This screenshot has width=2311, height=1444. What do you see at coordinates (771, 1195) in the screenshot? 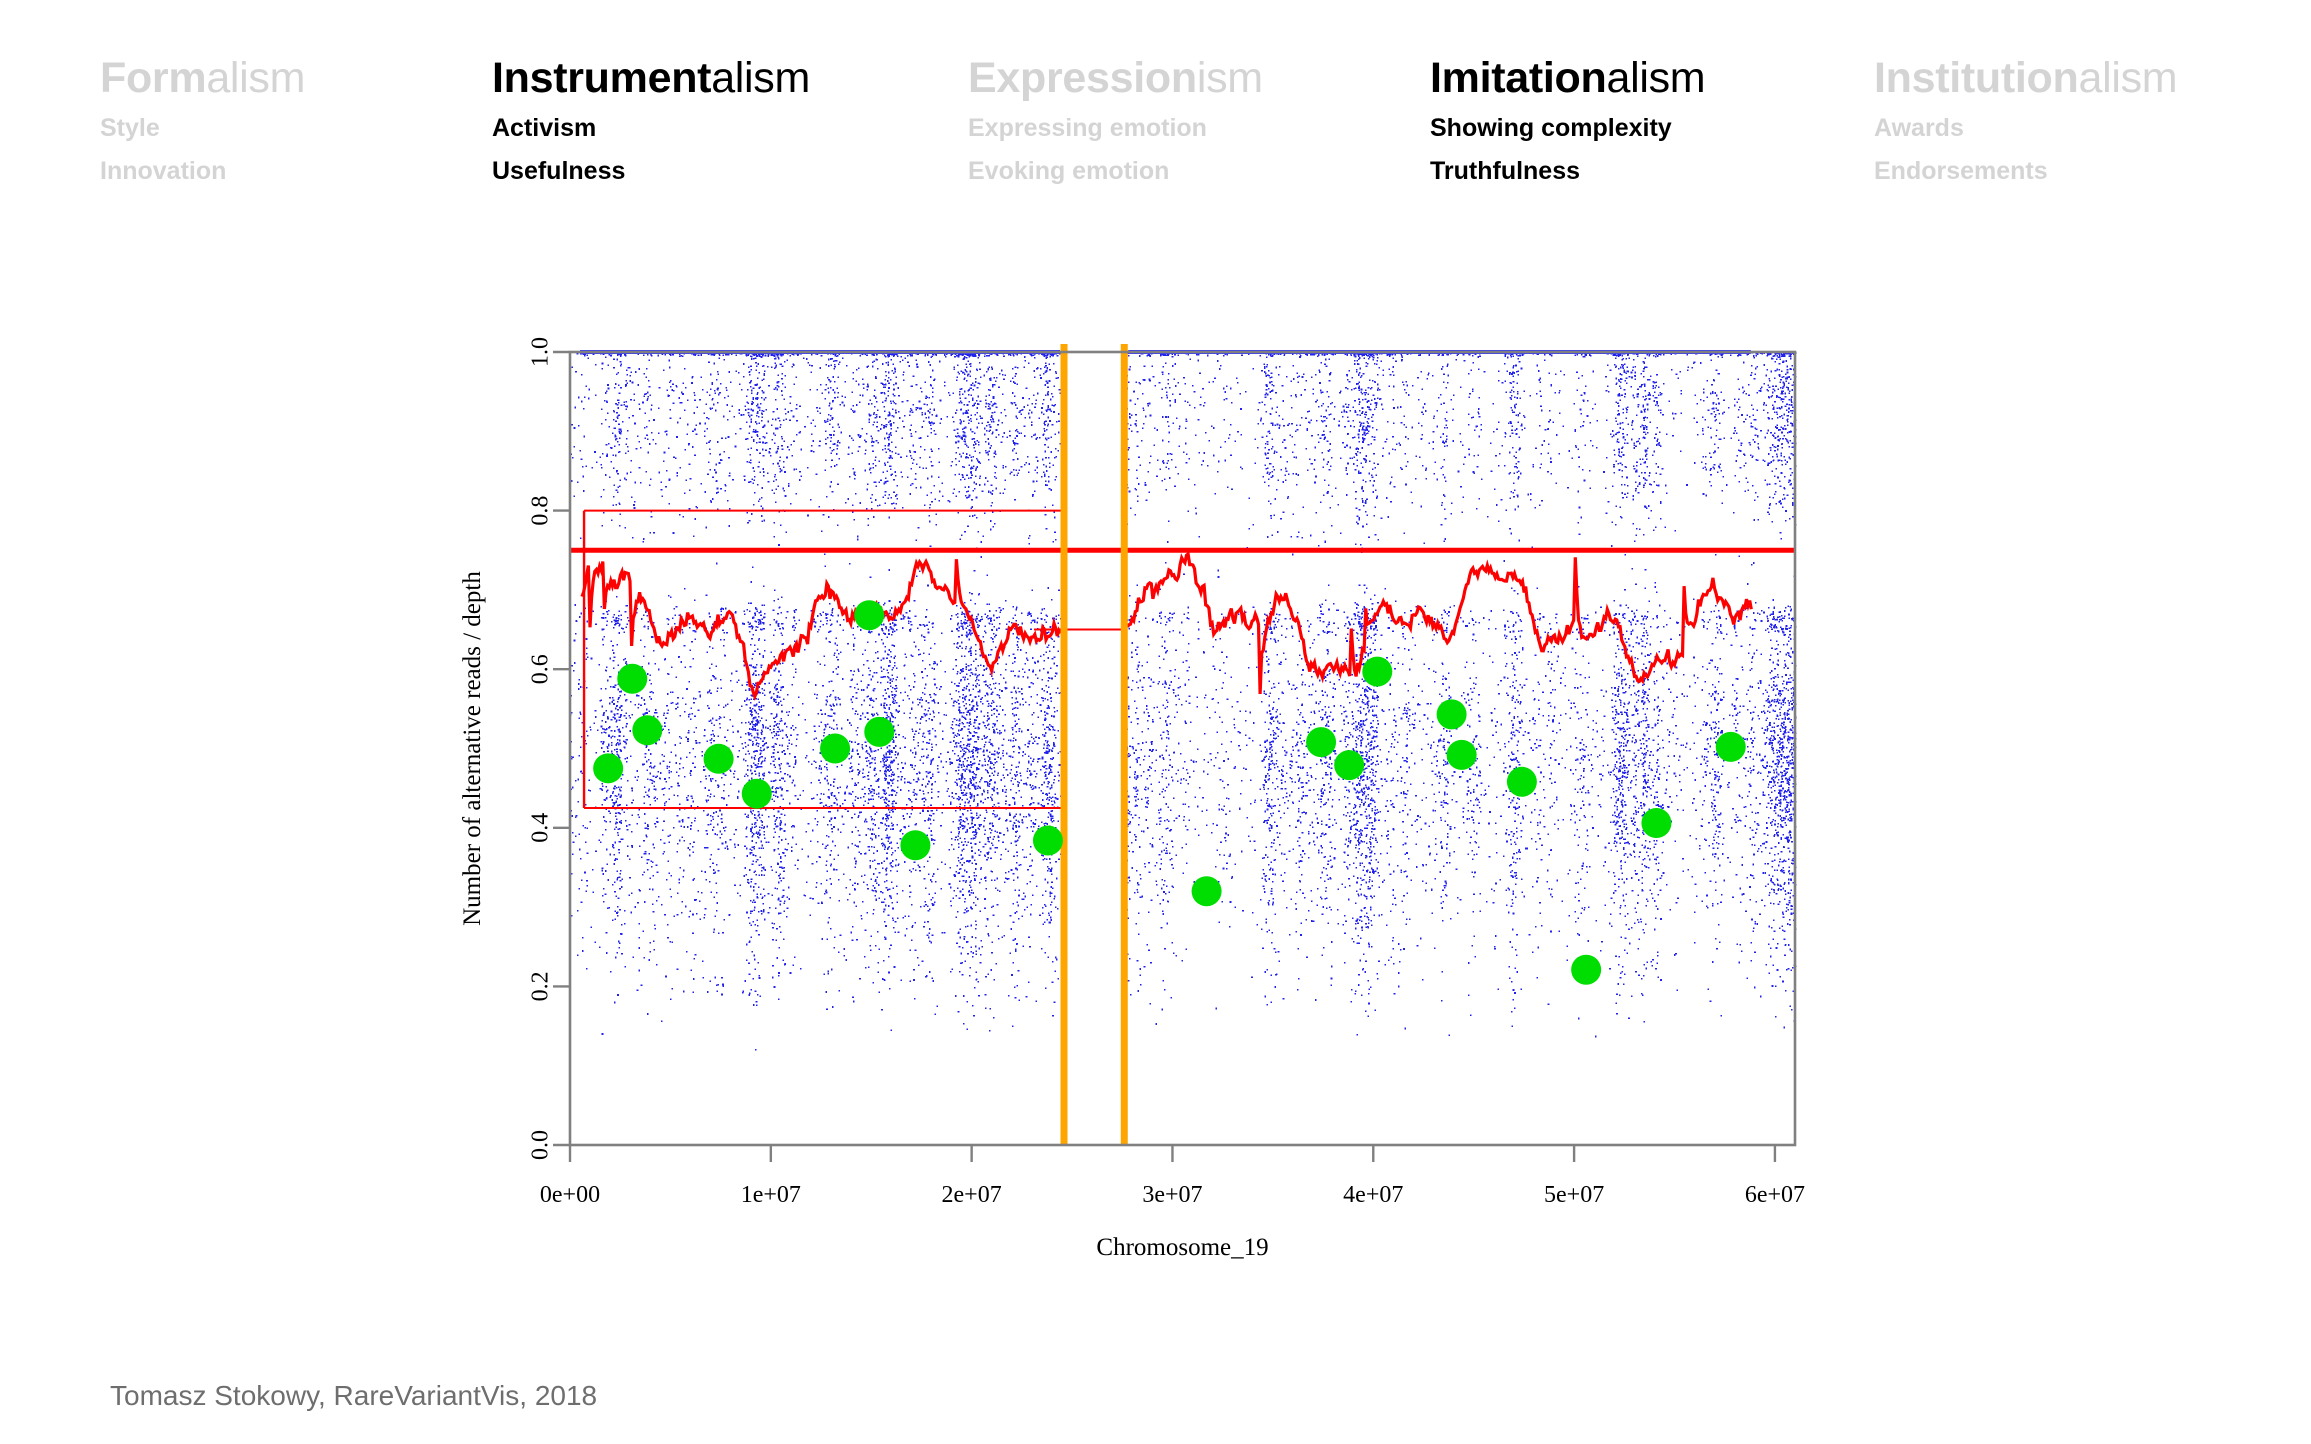
I see `x-tick-label-1: 1e+07` at bounding box center [771, 1195].